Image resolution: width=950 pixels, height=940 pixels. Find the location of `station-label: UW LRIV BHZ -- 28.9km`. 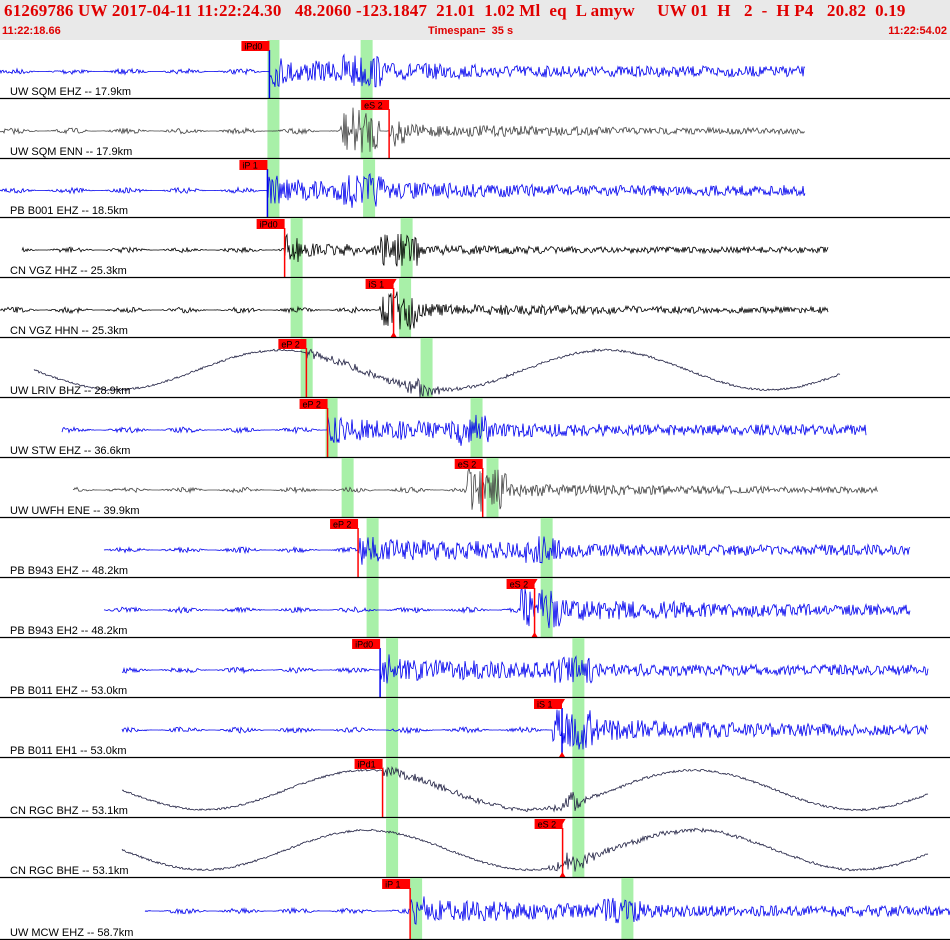

station-label: UW LRIV BHZ -- 28.9km is located at coordinates (70, 391).